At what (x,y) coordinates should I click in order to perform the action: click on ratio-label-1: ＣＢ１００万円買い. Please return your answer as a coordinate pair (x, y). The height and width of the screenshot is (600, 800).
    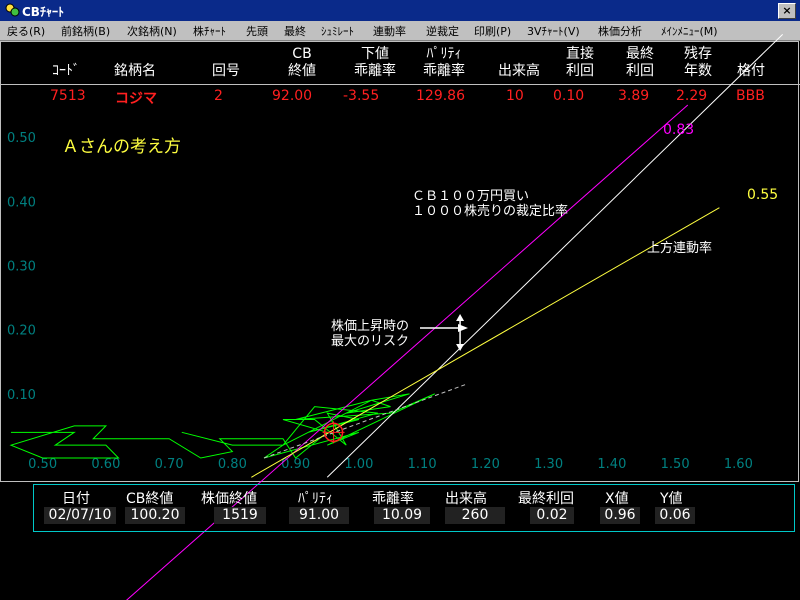
    Looking at the image, I should click on (470, 196).